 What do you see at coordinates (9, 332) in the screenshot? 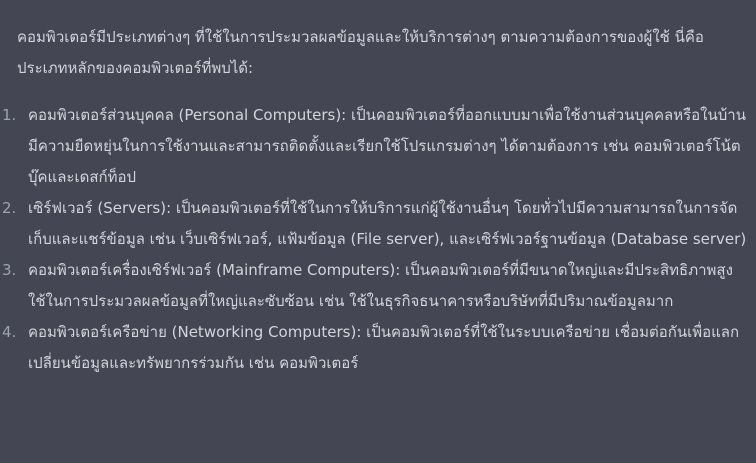
I see `list-item-number: 4.` at bounding box center [9, 332].